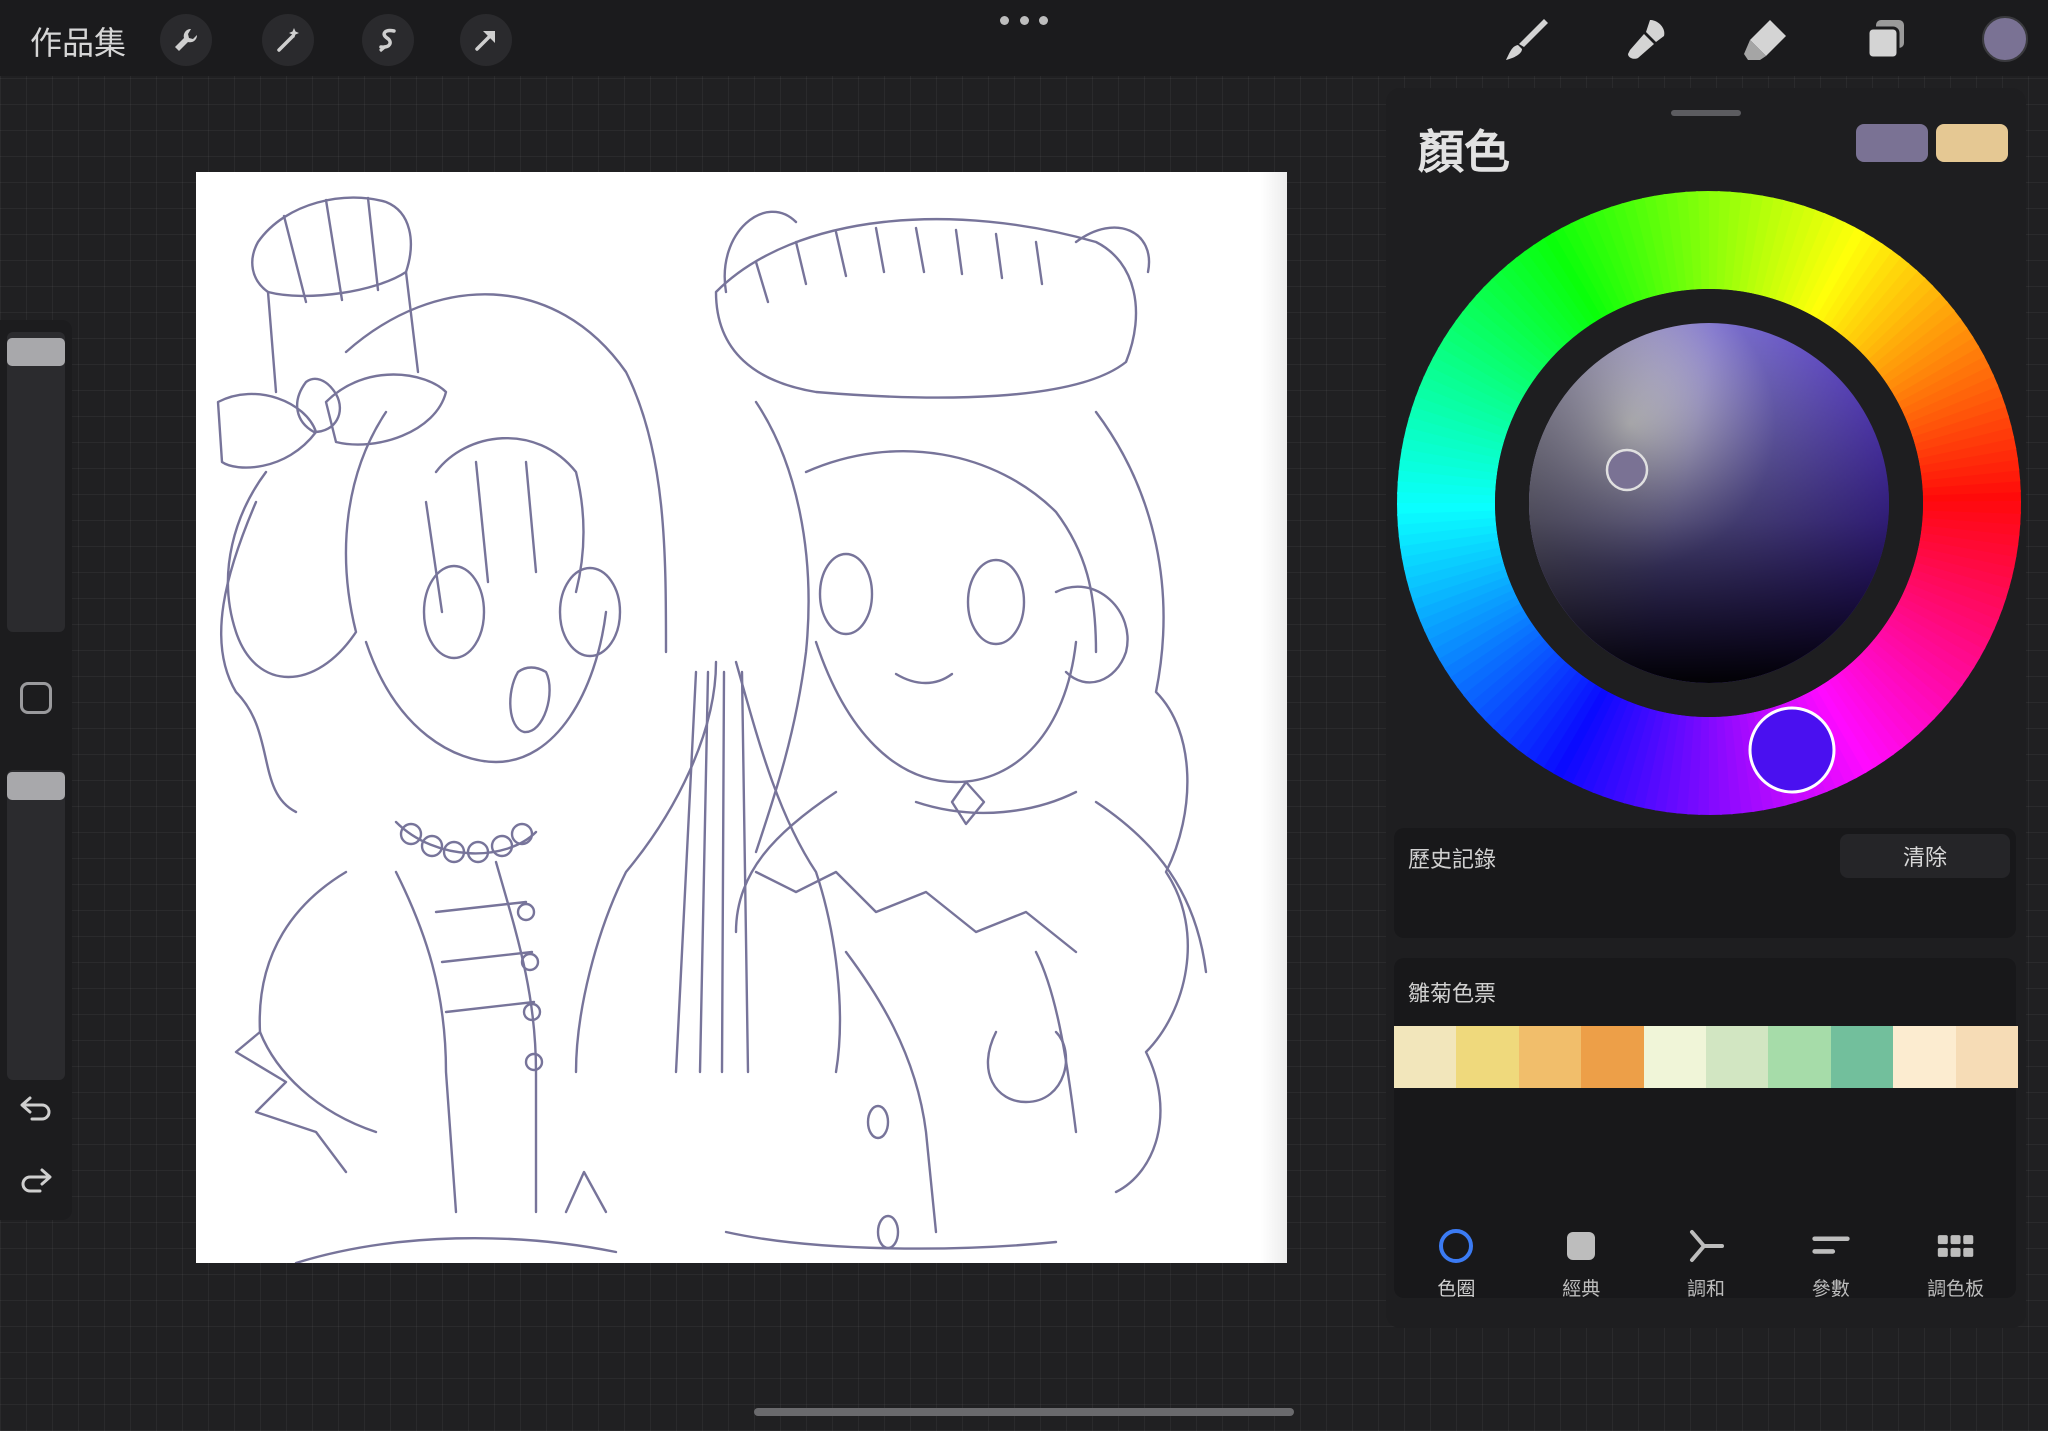 This screenshot has width=2048, height=1431. What do you see at coordinates (1892, 143) in the screenshot?
I see `primary-color-swatch` at bounding box center [1892, 143].